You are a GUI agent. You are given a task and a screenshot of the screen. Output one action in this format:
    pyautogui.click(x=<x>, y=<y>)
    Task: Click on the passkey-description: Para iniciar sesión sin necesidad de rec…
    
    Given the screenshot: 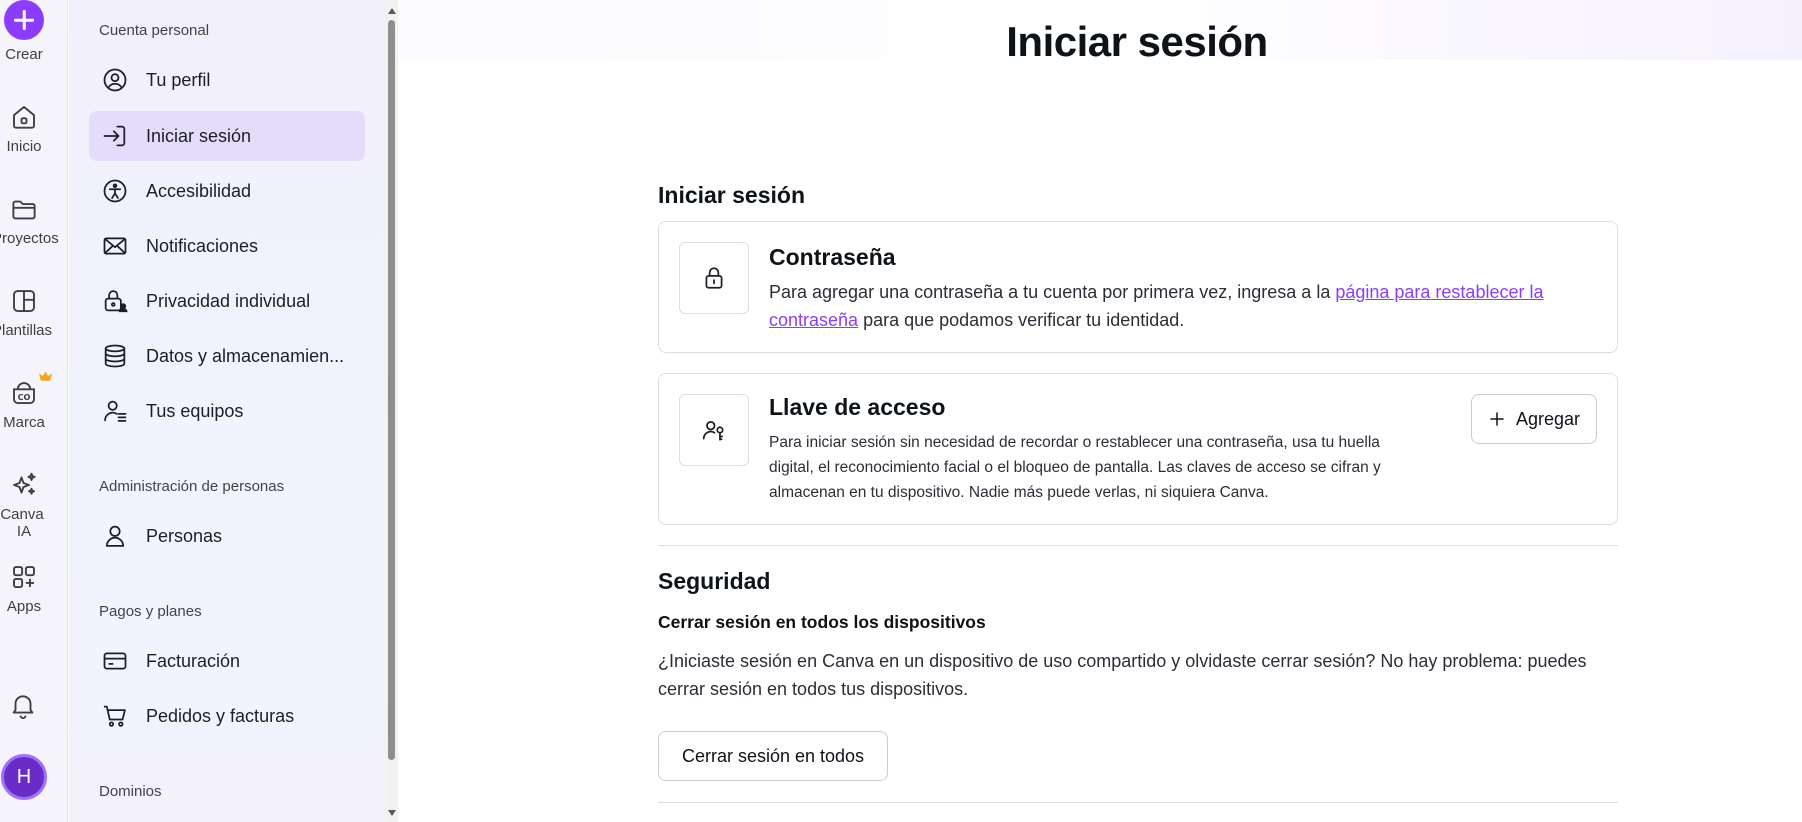 What is the action you would take?
    pyautogui.click(x=1075, y=467)
    